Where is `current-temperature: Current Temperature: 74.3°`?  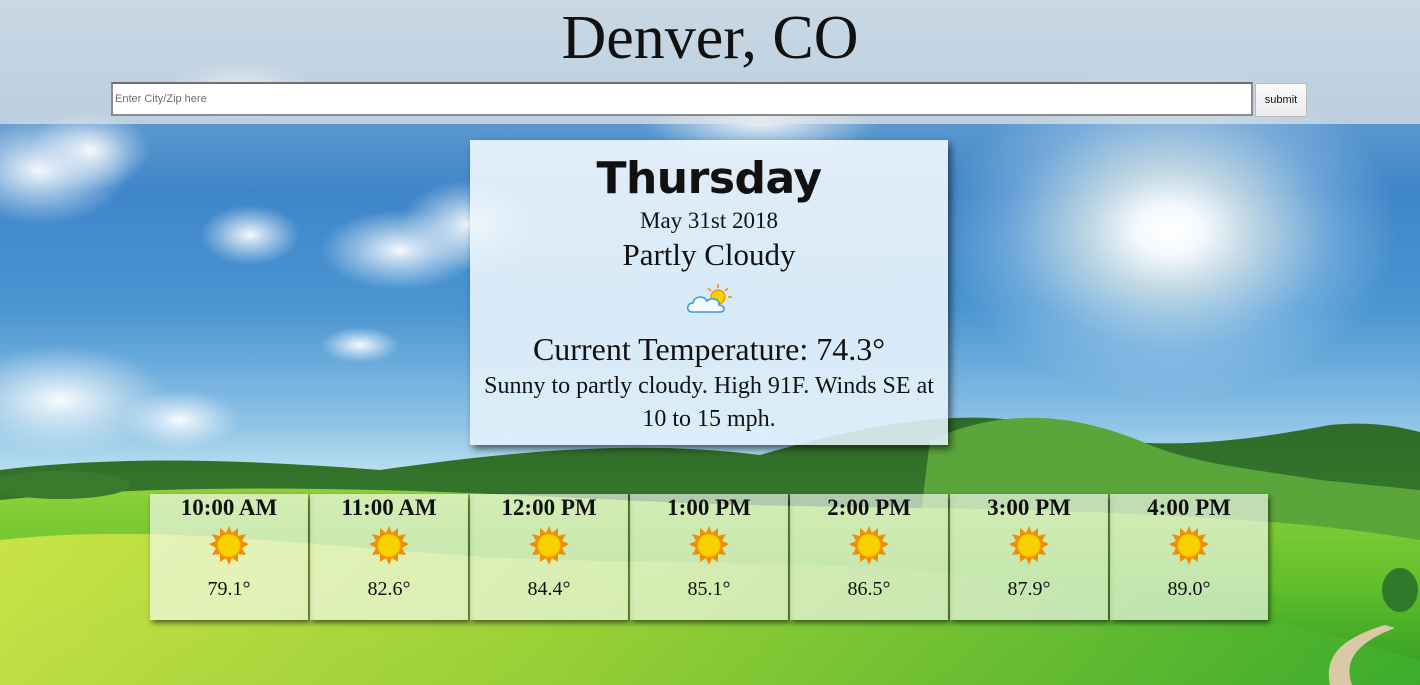
current-temperature: Current Temperature: 74.3° is located at coordinates (709, 349).